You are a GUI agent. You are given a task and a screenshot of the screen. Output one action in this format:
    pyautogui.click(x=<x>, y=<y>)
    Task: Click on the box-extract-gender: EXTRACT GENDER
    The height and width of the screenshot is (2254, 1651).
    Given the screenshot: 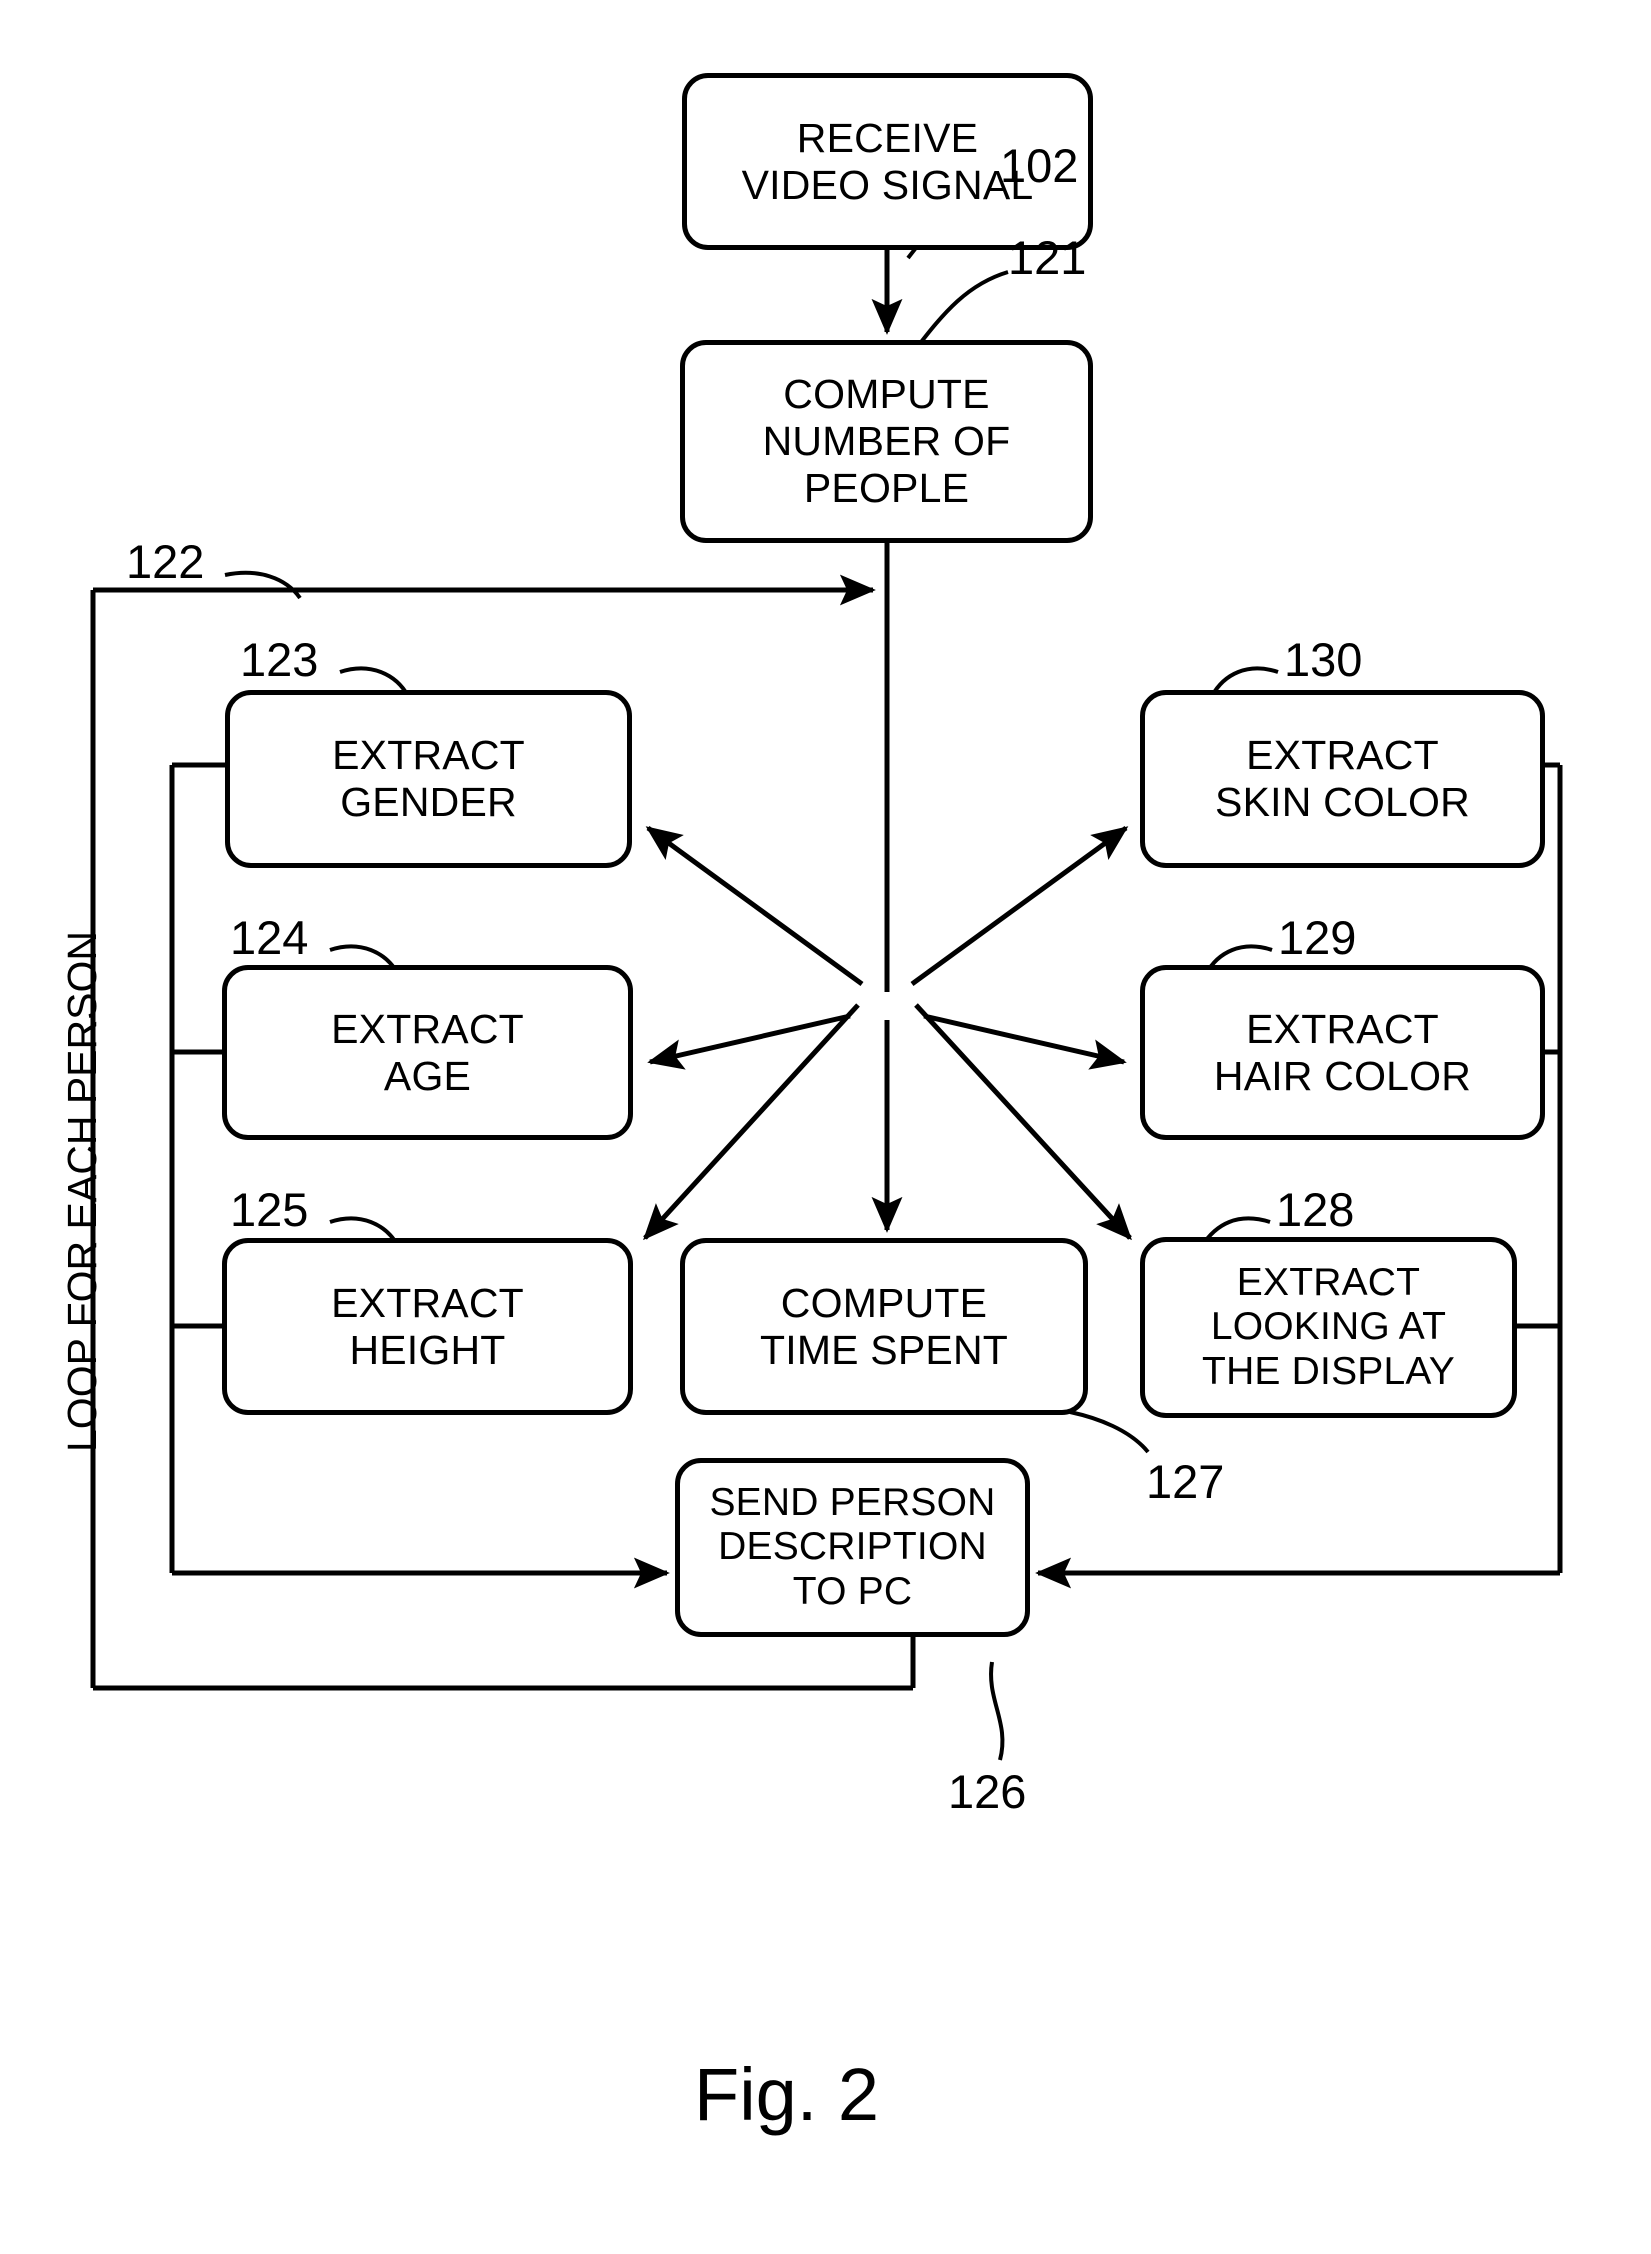 What is the action you would take?
    pyautogui.click(x=428, y=779)
    